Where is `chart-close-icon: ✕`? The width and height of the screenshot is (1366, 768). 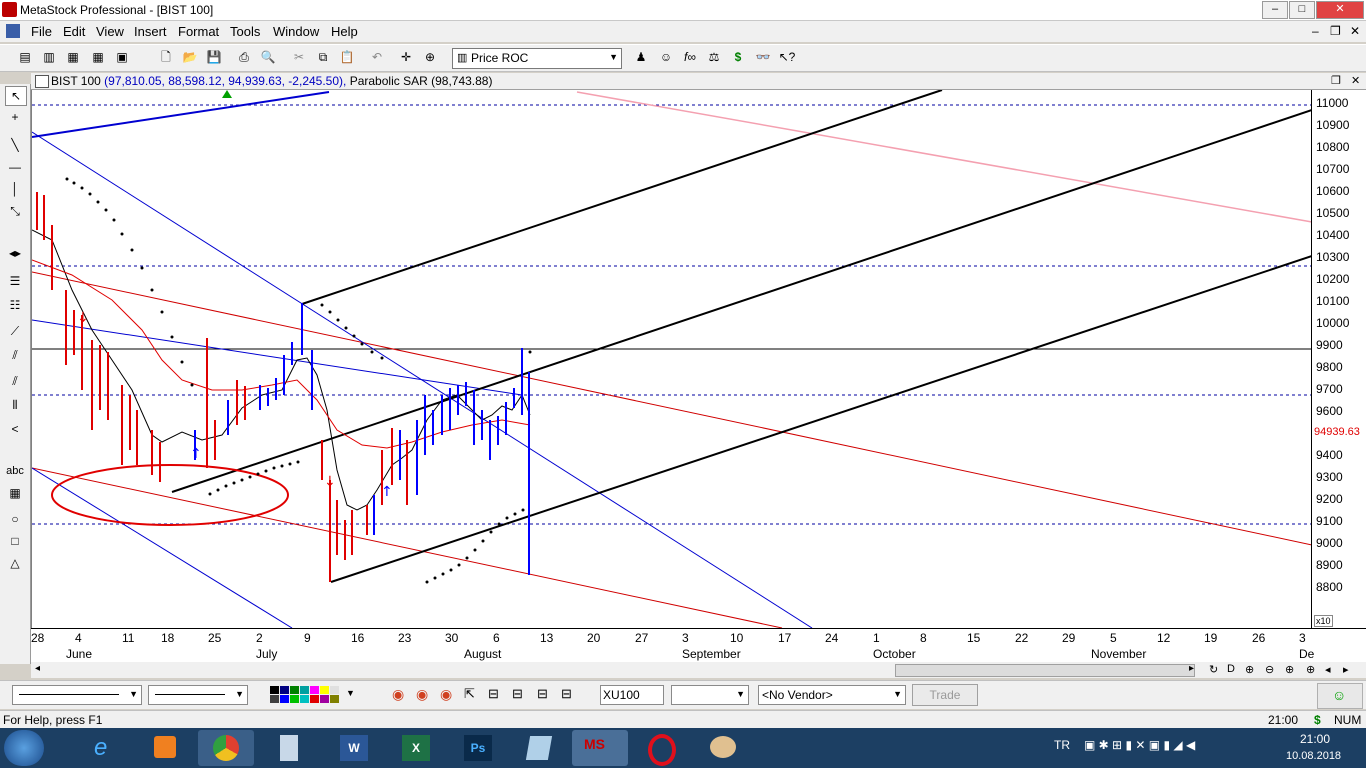 chart-close-icon: ✕ is located at coordinates (1355, 80).